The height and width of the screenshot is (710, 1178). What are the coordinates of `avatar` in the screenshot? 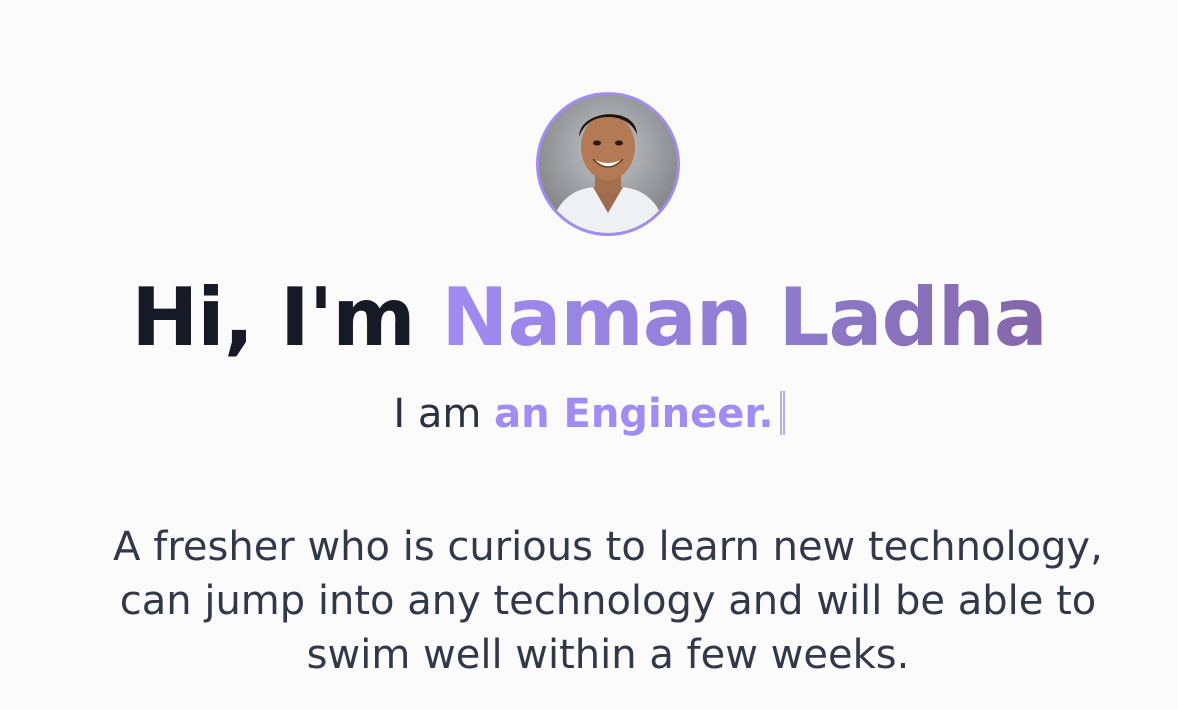 It's located at (608, 164).